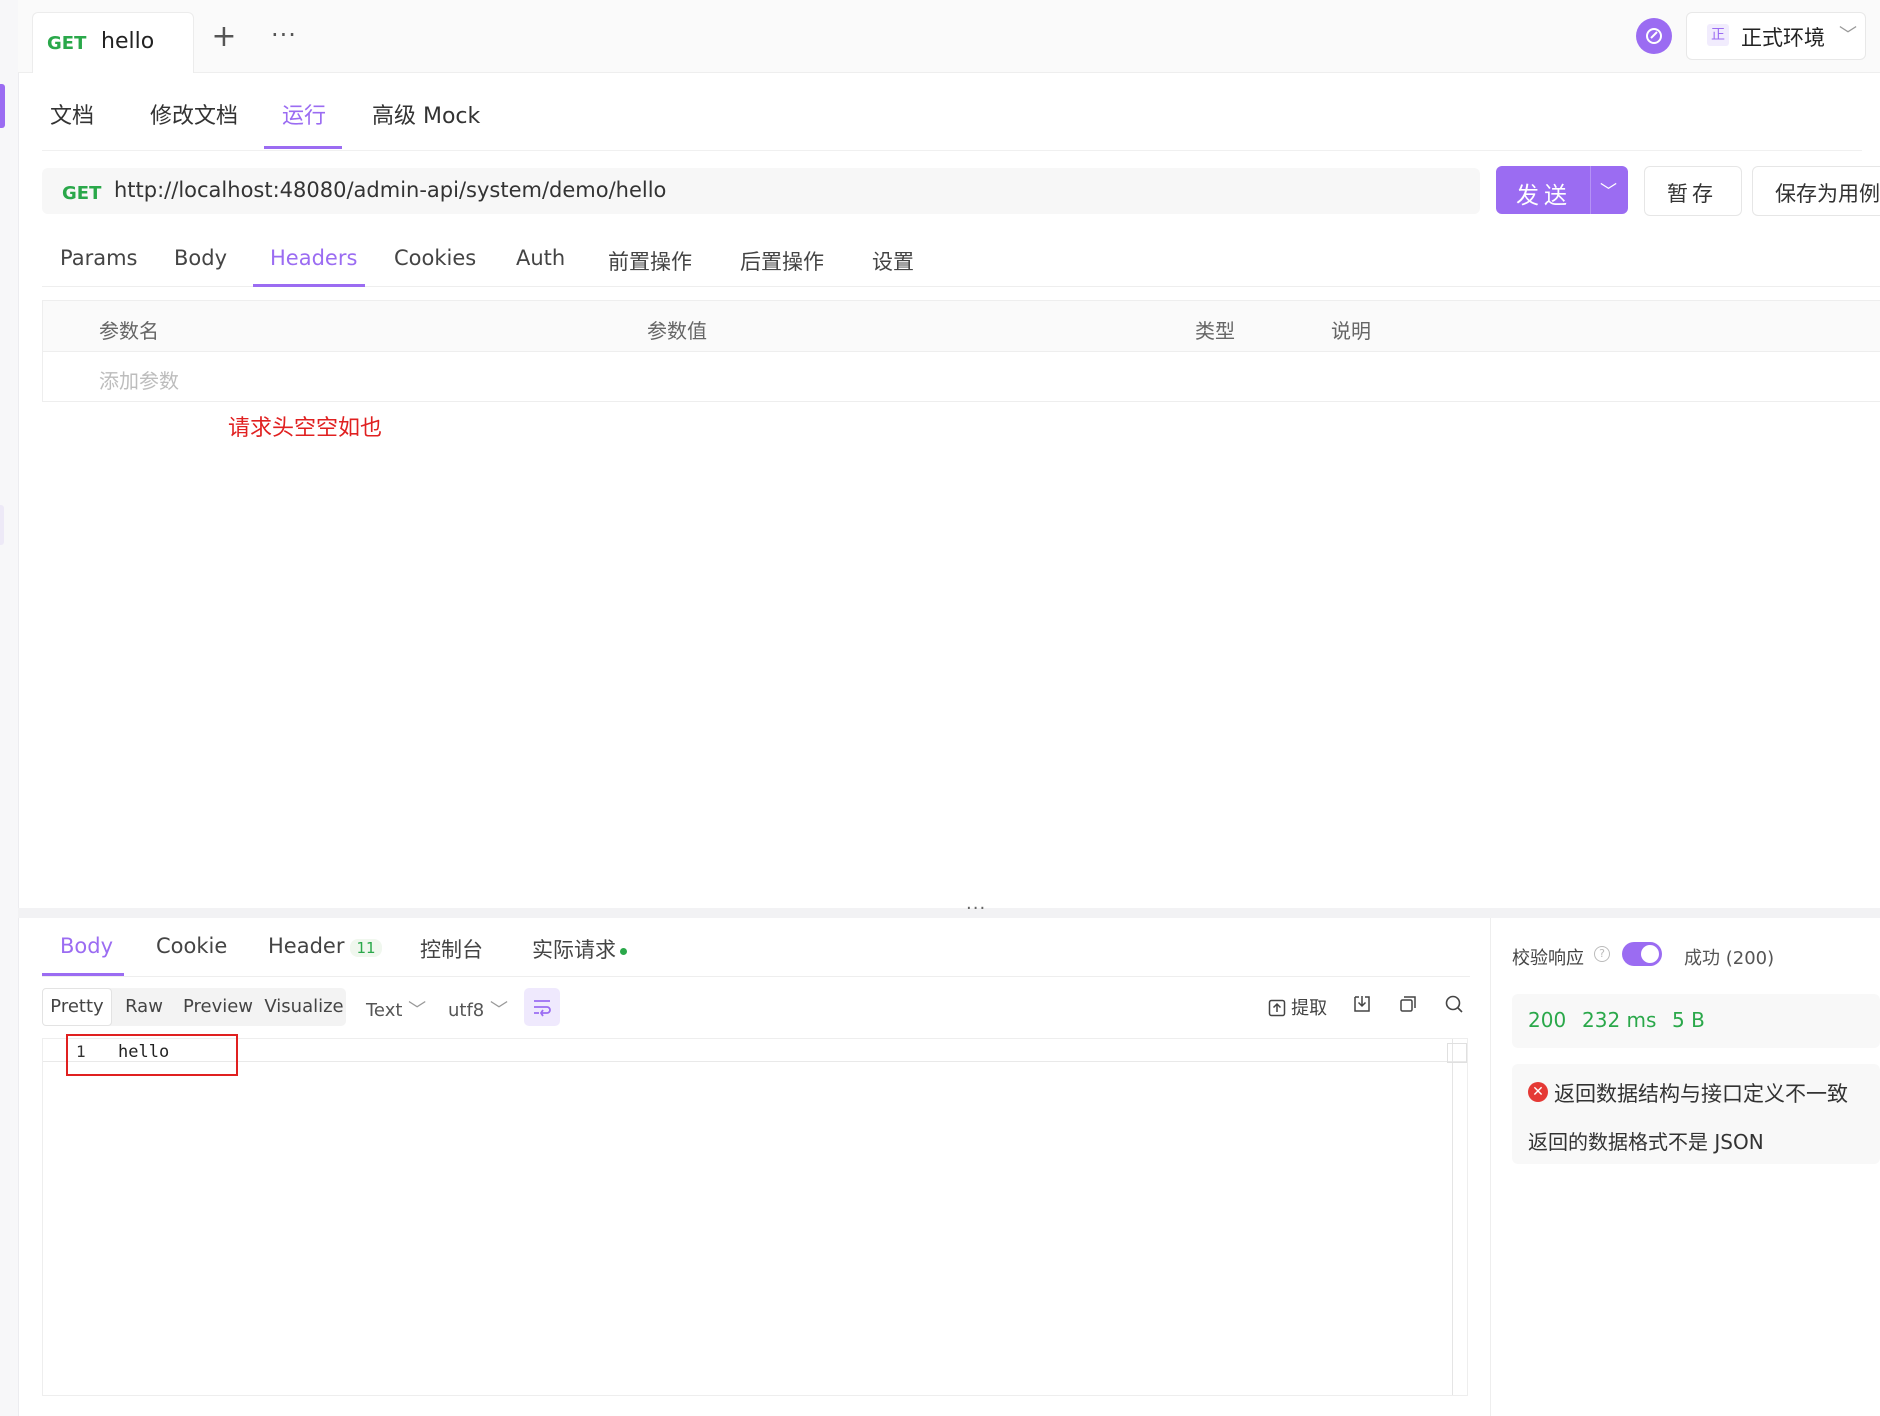 This screenshot has height=1416, width=1880. I want to click on tab-actual-request-label: 实际请求, so click(574, 950).